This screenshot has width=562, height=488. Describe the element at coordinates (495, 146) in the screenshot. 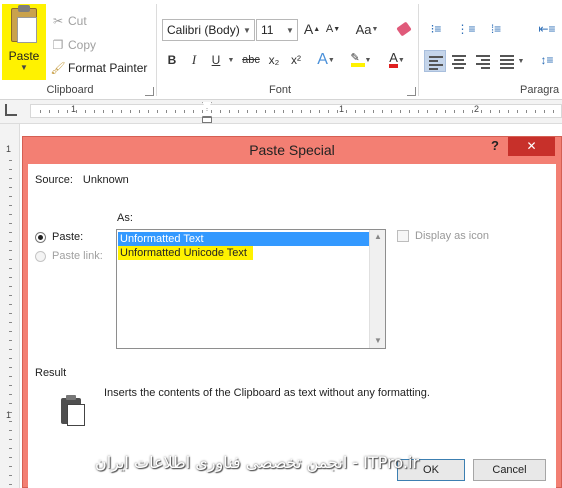

I see `help-icon: ?` at that location.